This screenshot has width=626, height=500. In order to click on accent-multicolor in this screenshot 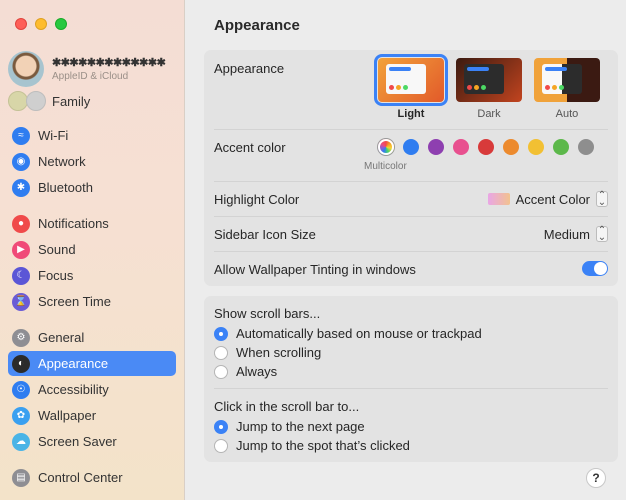, I will do `click(386, 147)`.